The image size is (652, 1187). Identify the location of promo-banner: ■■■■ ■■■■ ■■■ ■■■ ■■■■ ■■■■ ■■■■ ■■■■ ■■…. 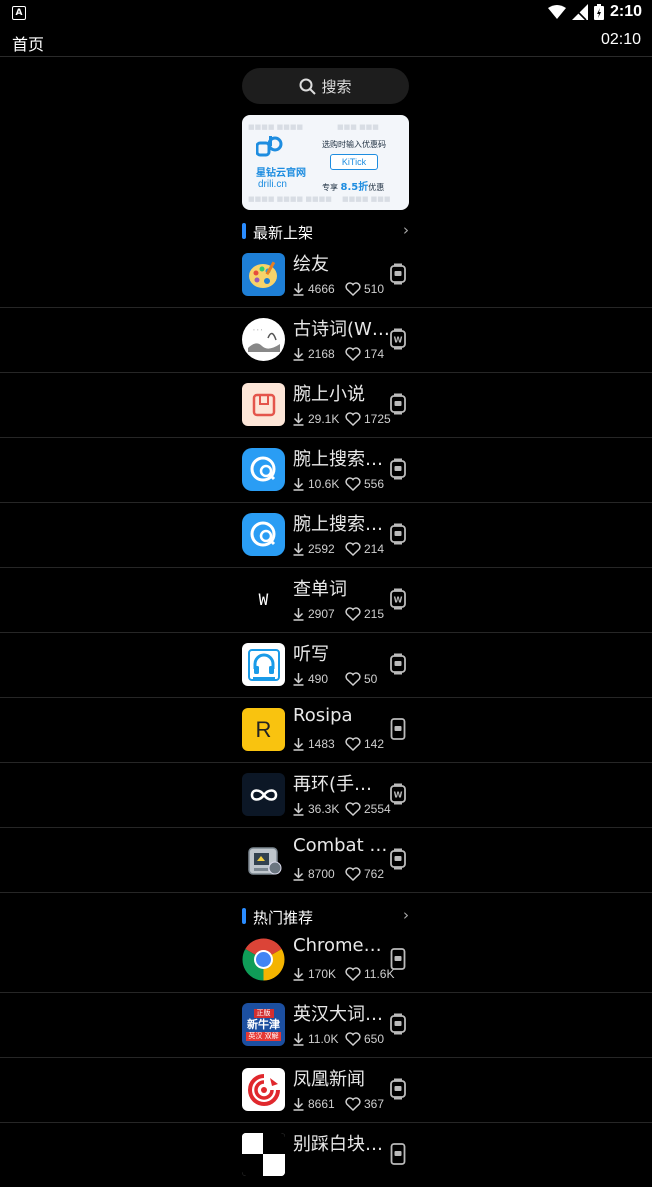
(325, 162).